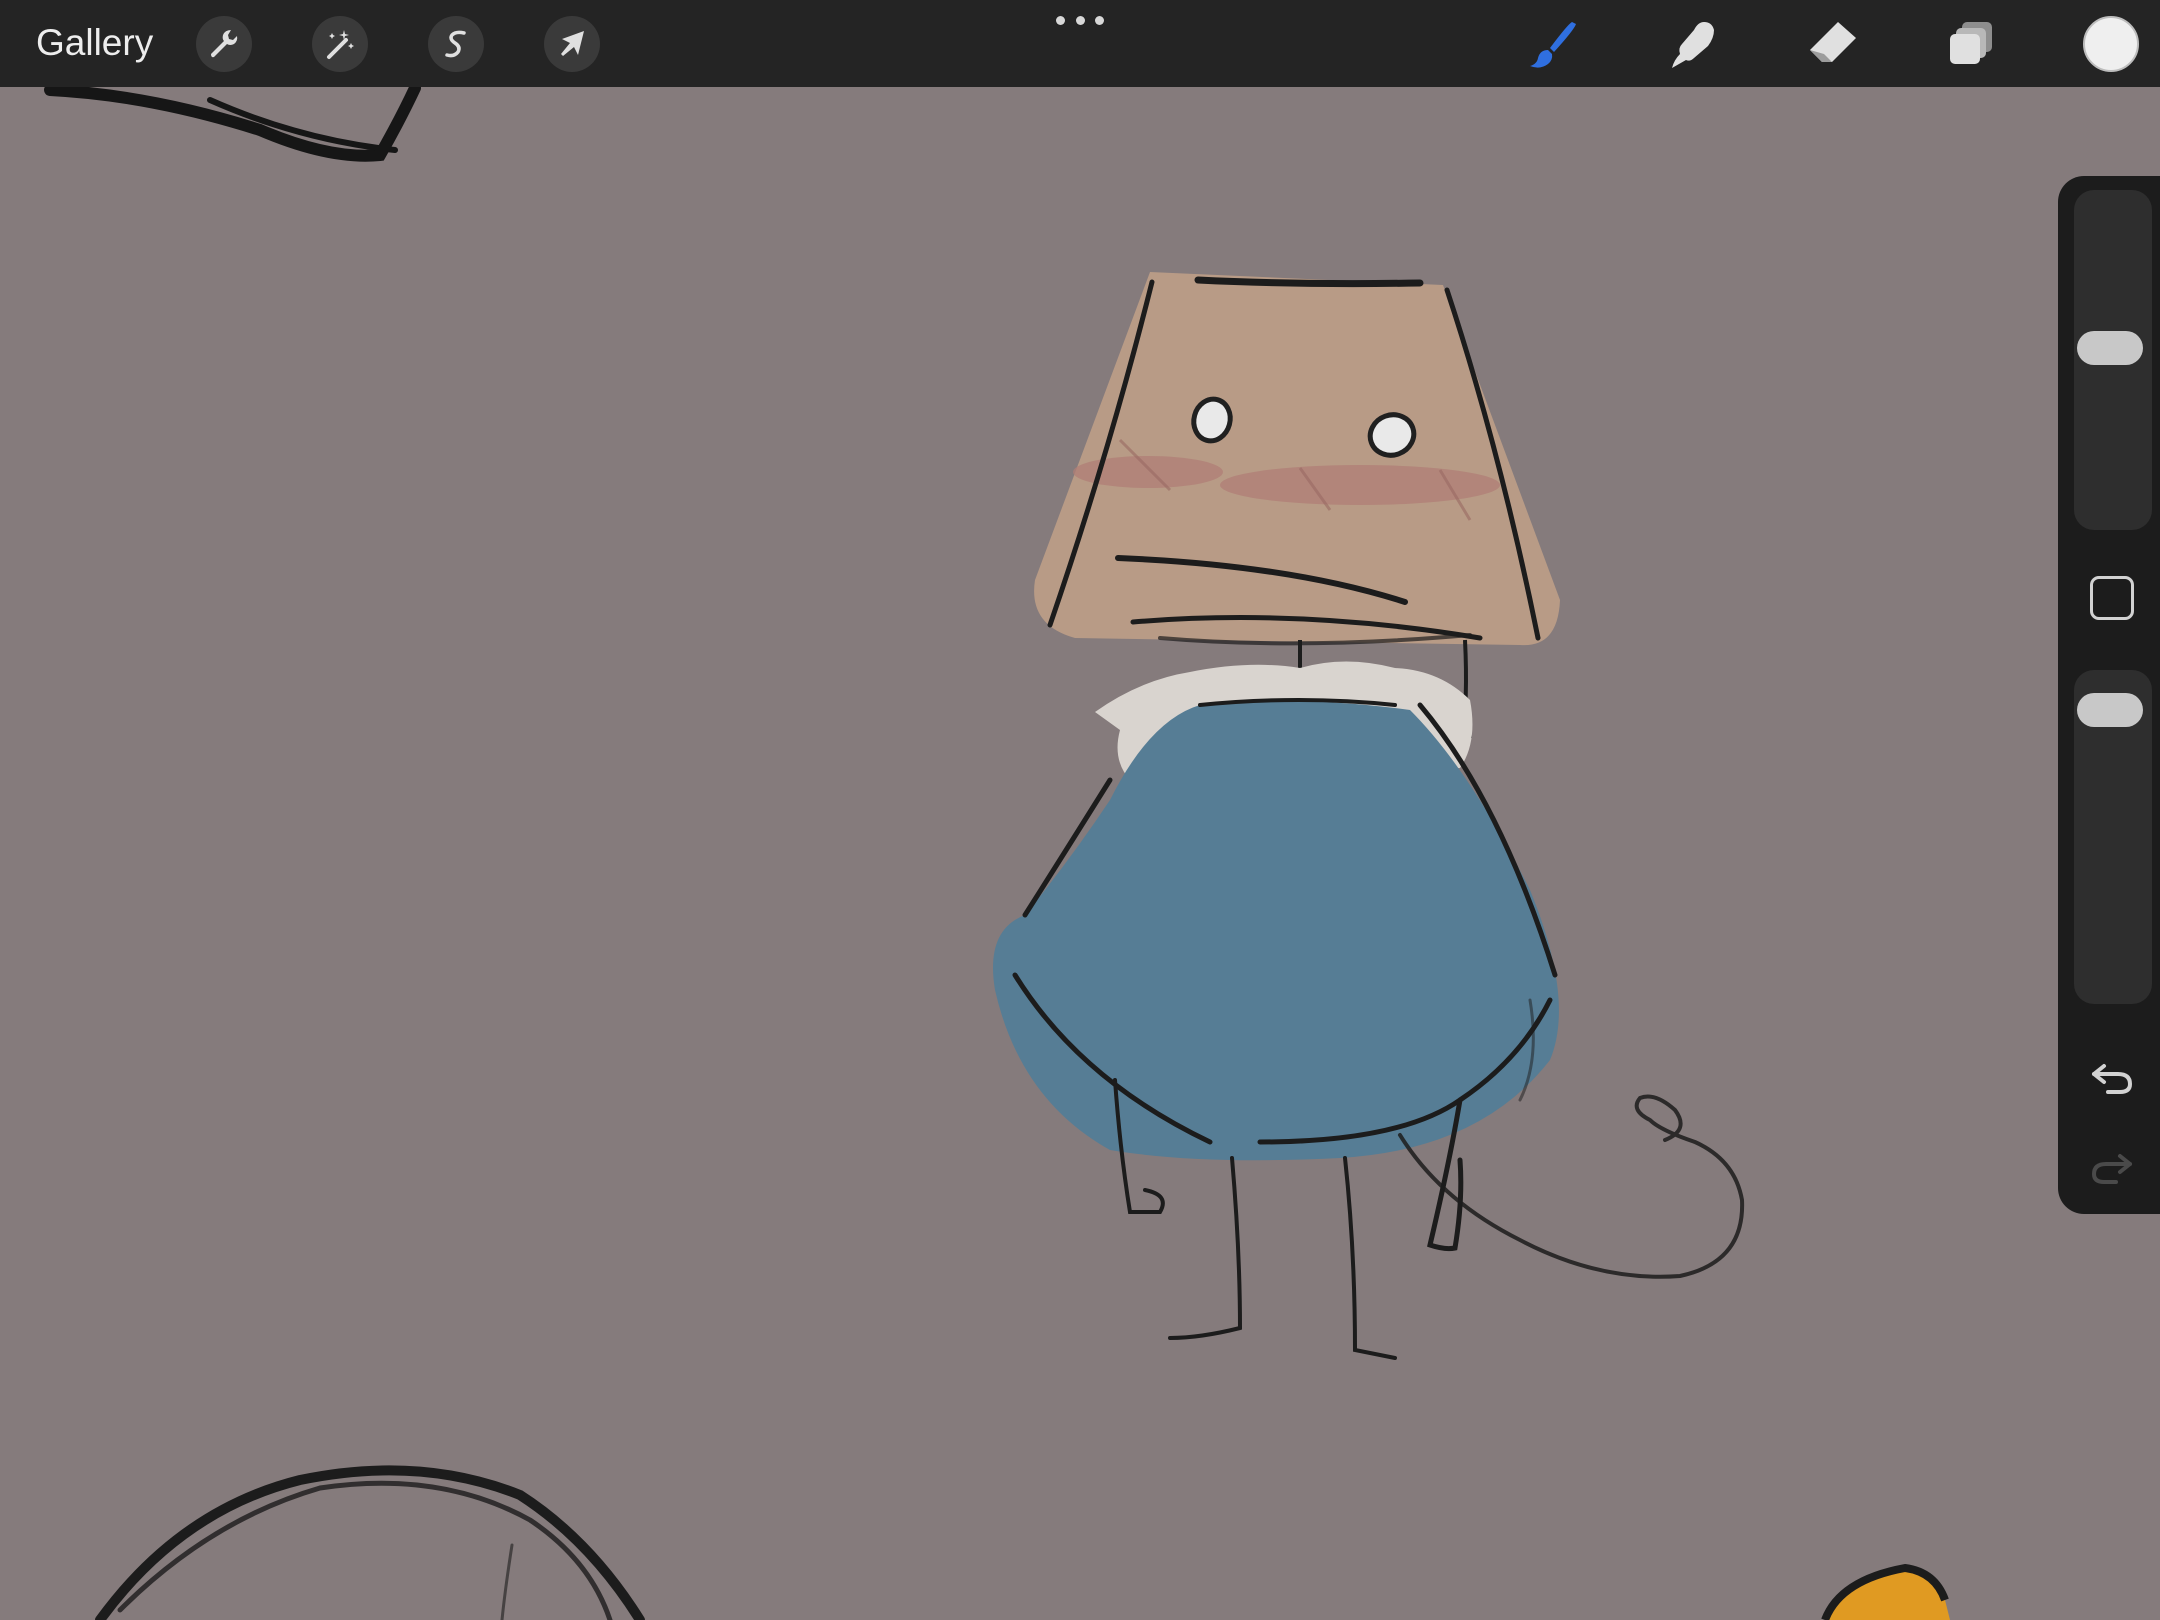 The height and width of the screenshot is (1620, 2160). I want to click on more-options-button, so click(1080, 20).